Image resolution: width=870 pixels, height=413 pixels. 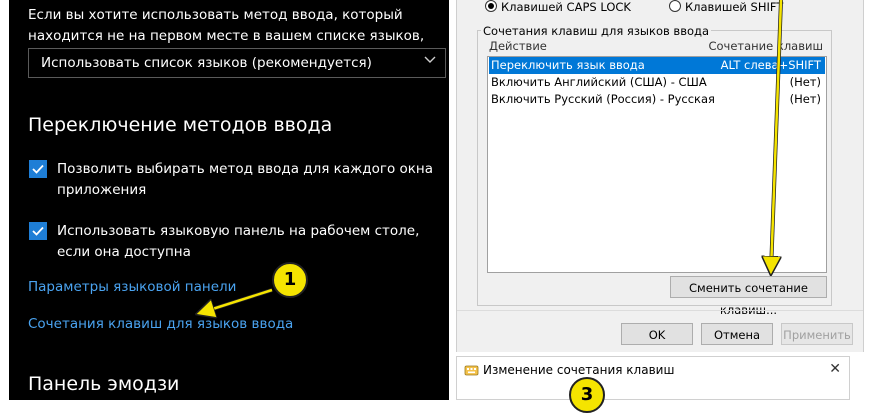 I want to click on chevron-down-icon, so click(x=430, y=59).